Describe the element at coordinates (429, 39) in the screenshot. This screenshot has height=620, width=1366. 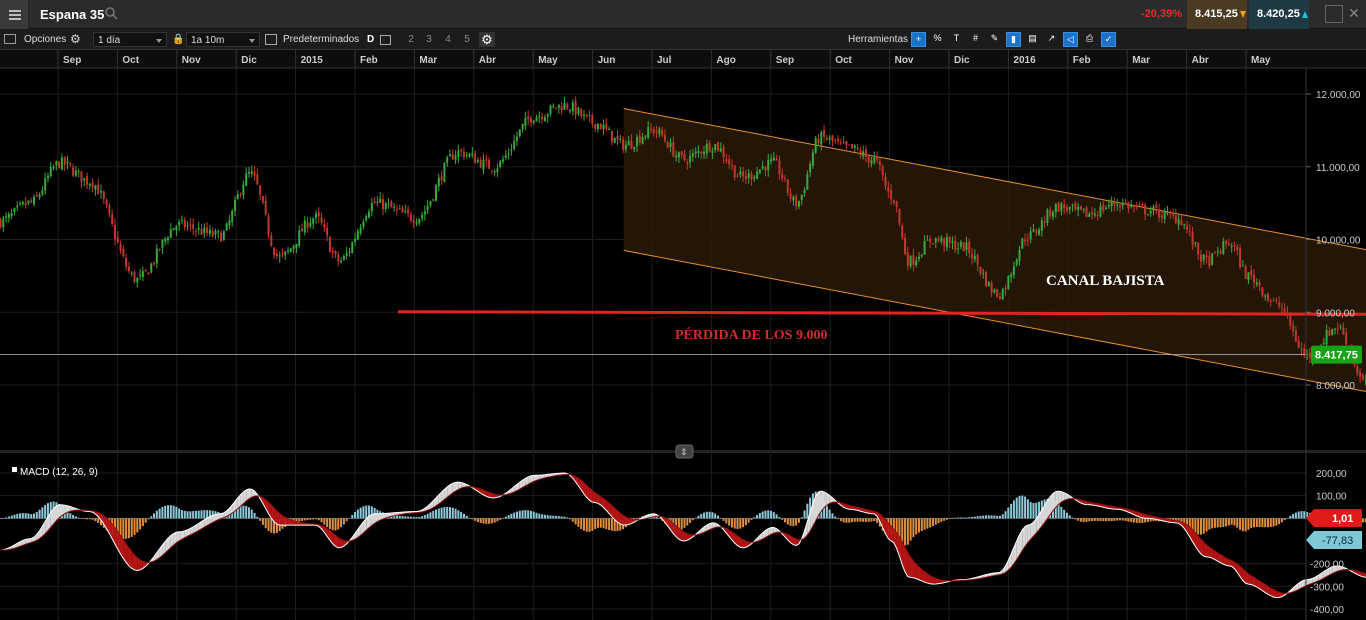
I see `layout-3: 3` at that location.